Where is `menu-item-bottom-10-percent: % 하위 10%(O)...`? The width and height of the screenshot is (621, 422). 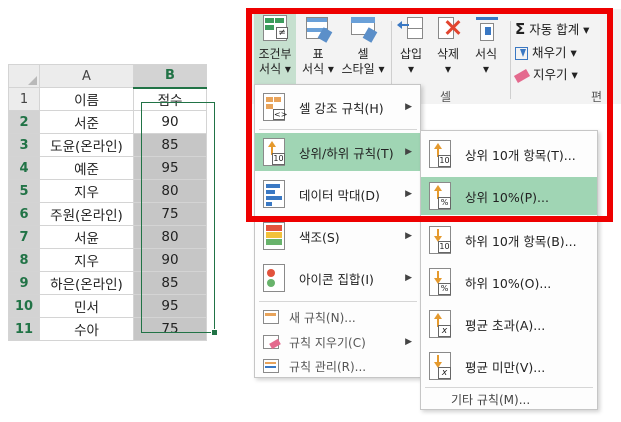
menu-item-bottom-10-percent: % 하위 10%(O)... is located at coordinates (509, 282).